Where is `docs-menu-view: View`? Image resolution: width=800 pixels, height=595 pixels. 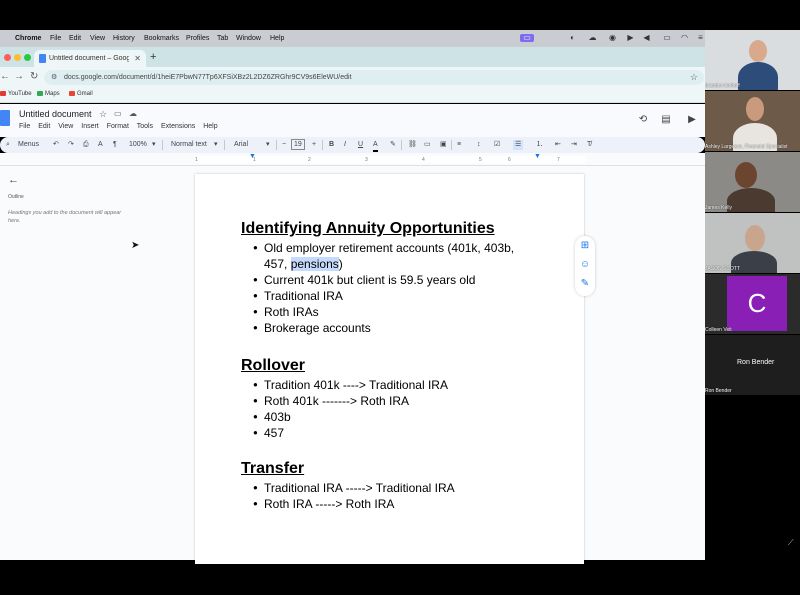 docs-menu-view: View is located at coordinates (65, 126).